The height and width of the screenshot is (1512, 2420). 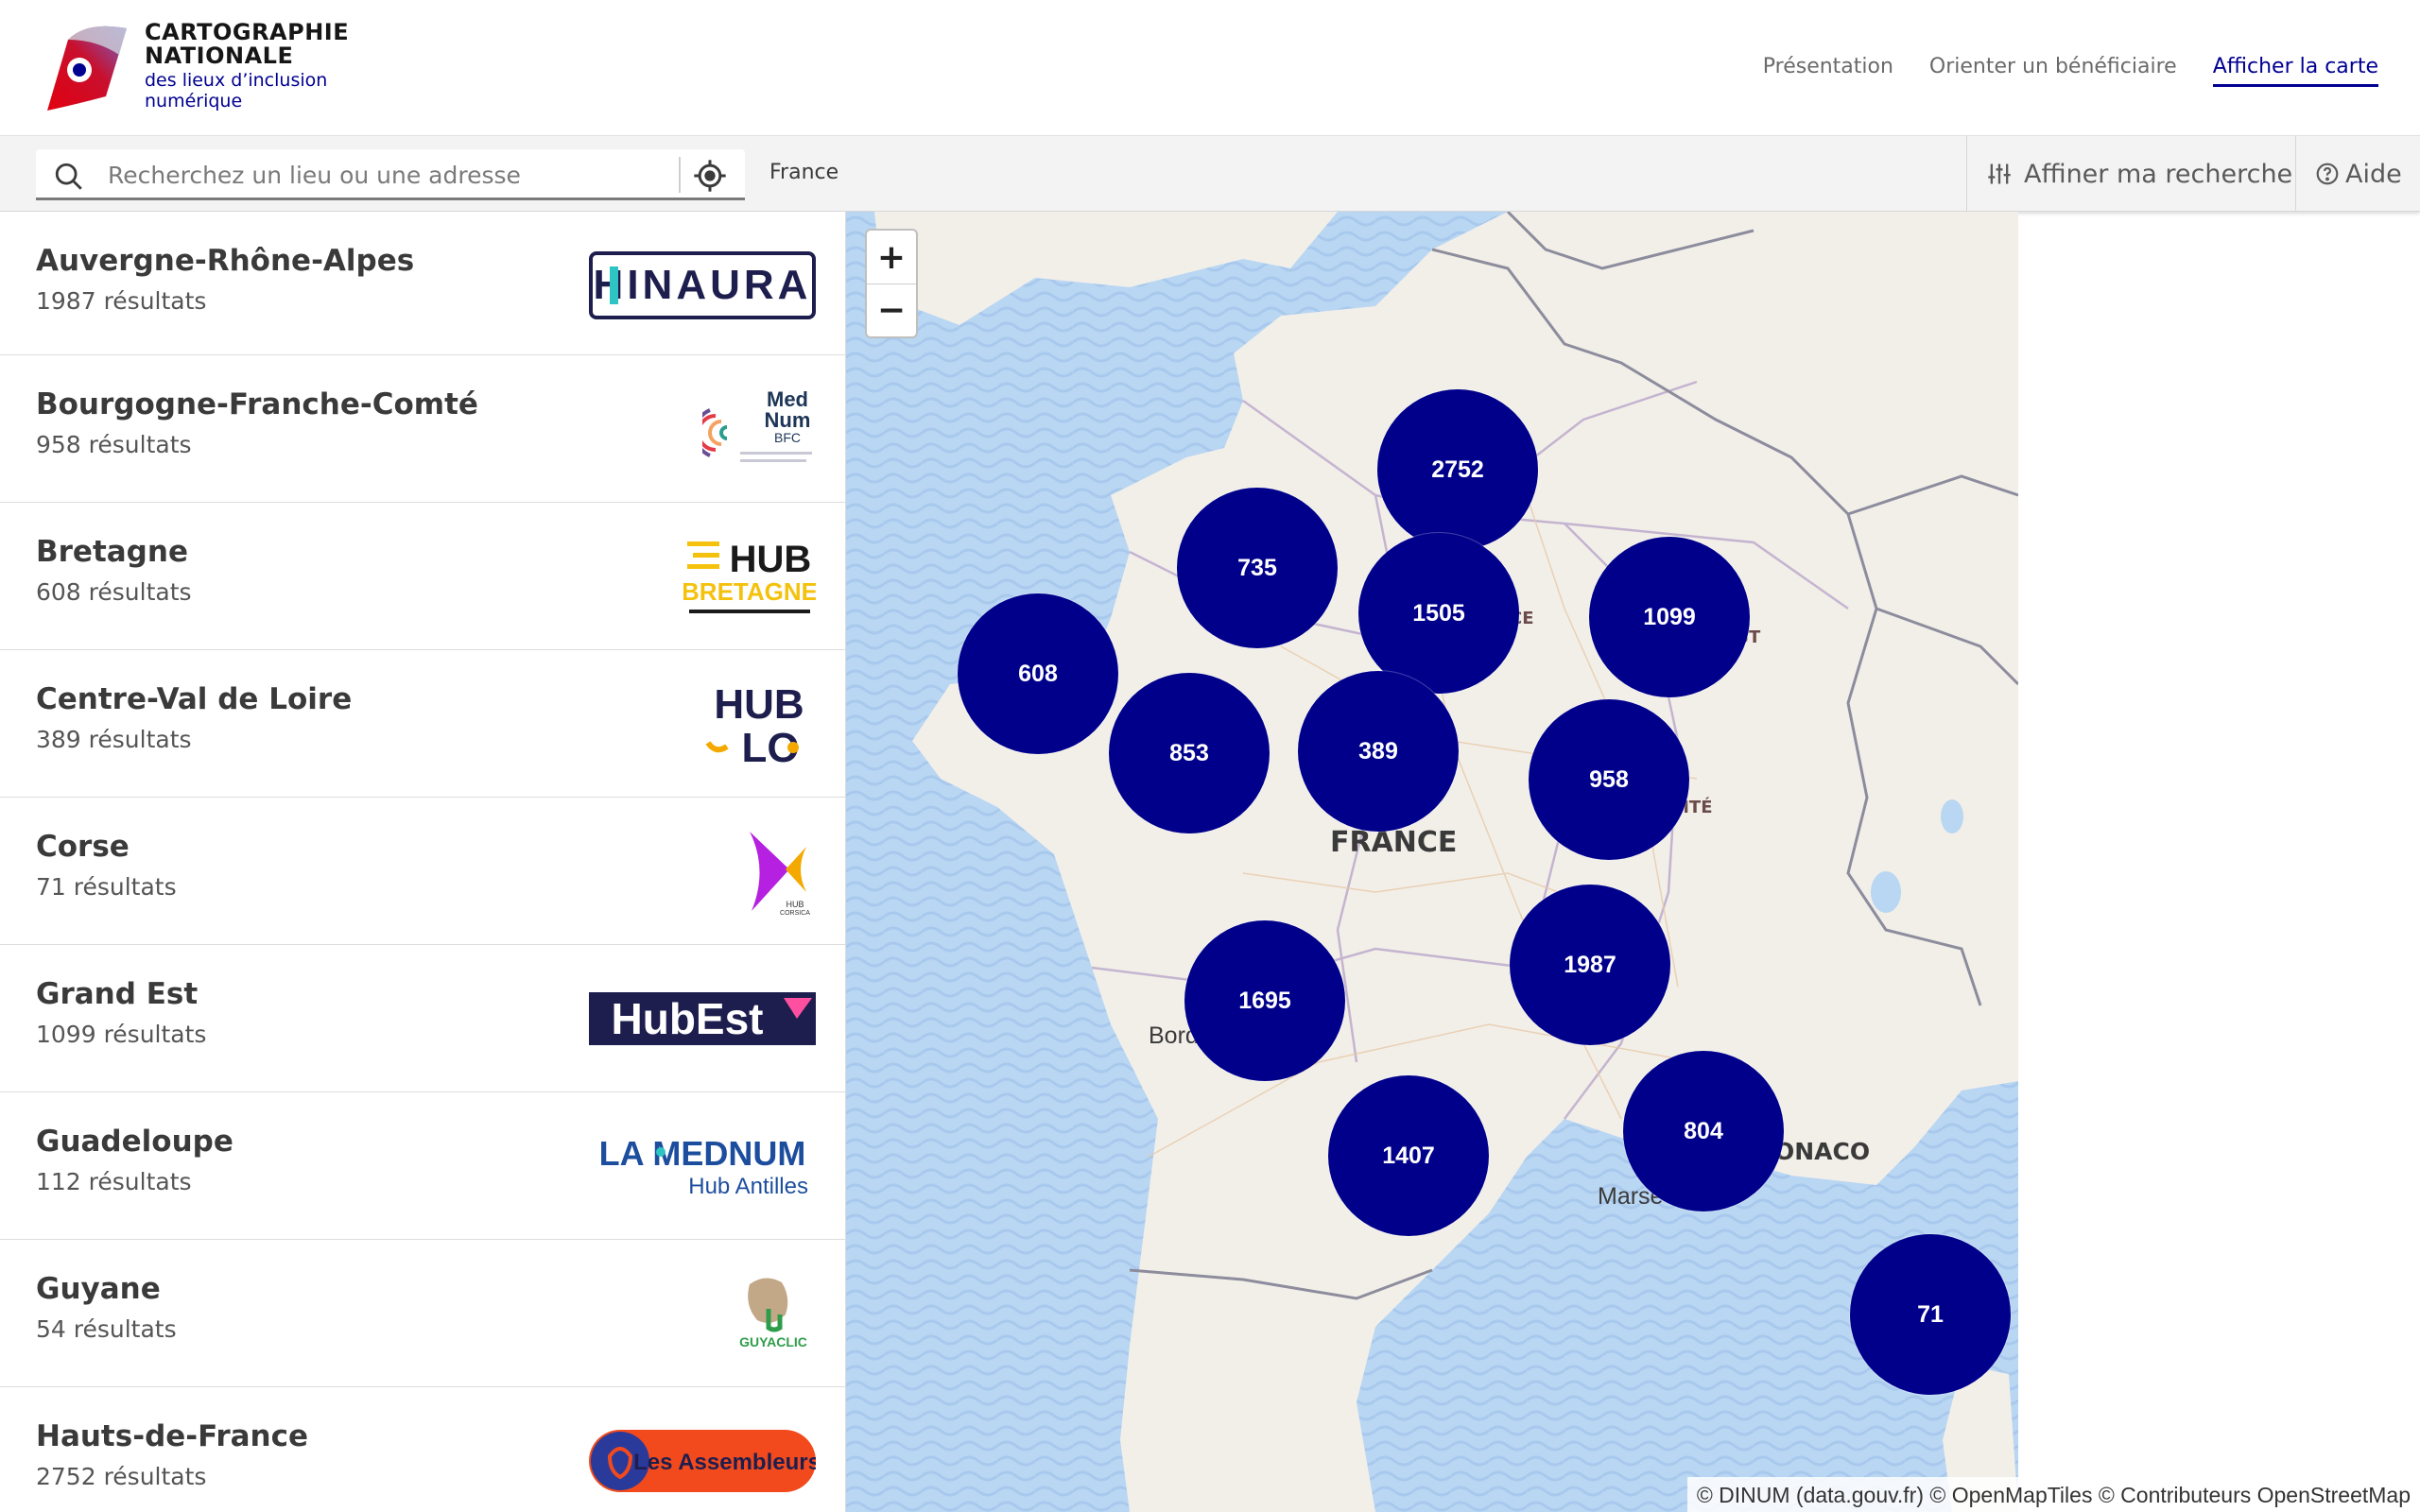 I want to click on logo-icon, so click(x=87, y=68).